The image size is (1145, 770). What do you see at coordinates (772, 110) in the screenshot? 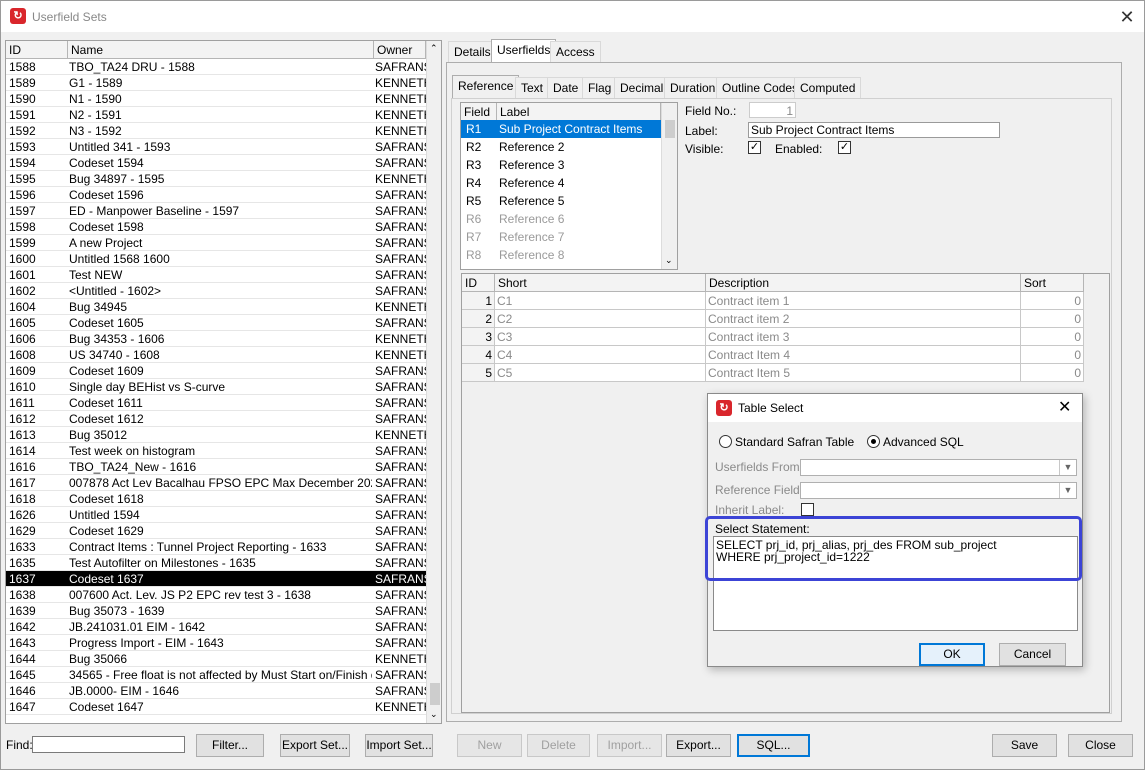
I see `field-no-input: 1` at bounding box center [772, 110].